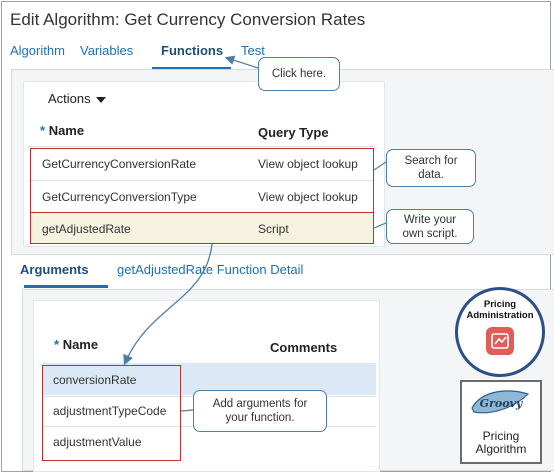 This screenshot has height=475, width=554. Describe the element at coordinates (430, 234) in the screenshot. I see `callout-text: own script.` at that location.